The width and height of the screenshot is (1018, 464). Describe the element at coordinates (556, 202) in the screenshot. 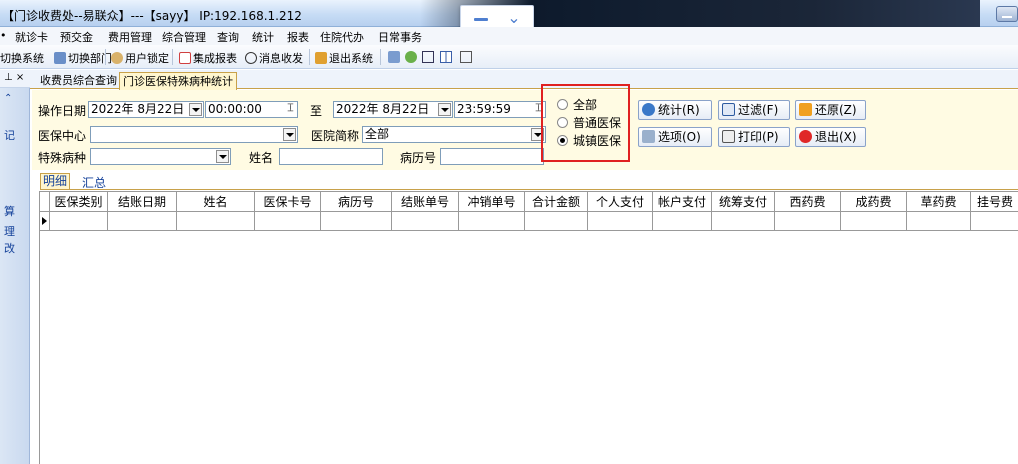

I see `column-header: 合计金额` at that location.